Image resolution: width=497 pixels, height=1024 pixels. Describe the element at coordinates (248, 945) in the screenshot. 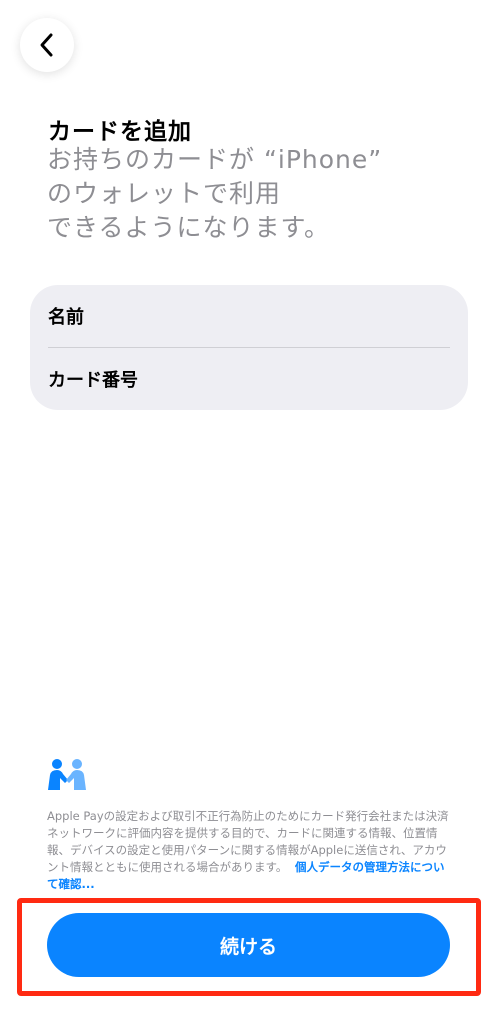

I see `continue-button: 続ける` at that location.